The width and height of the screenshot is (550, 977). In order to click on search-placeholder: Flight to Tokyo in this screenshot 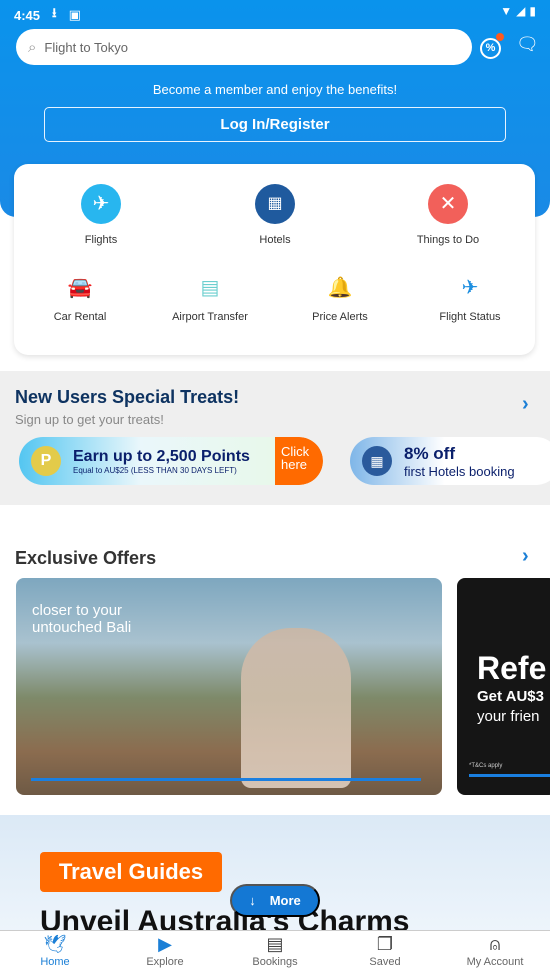, I will do `click(86, 47)`.